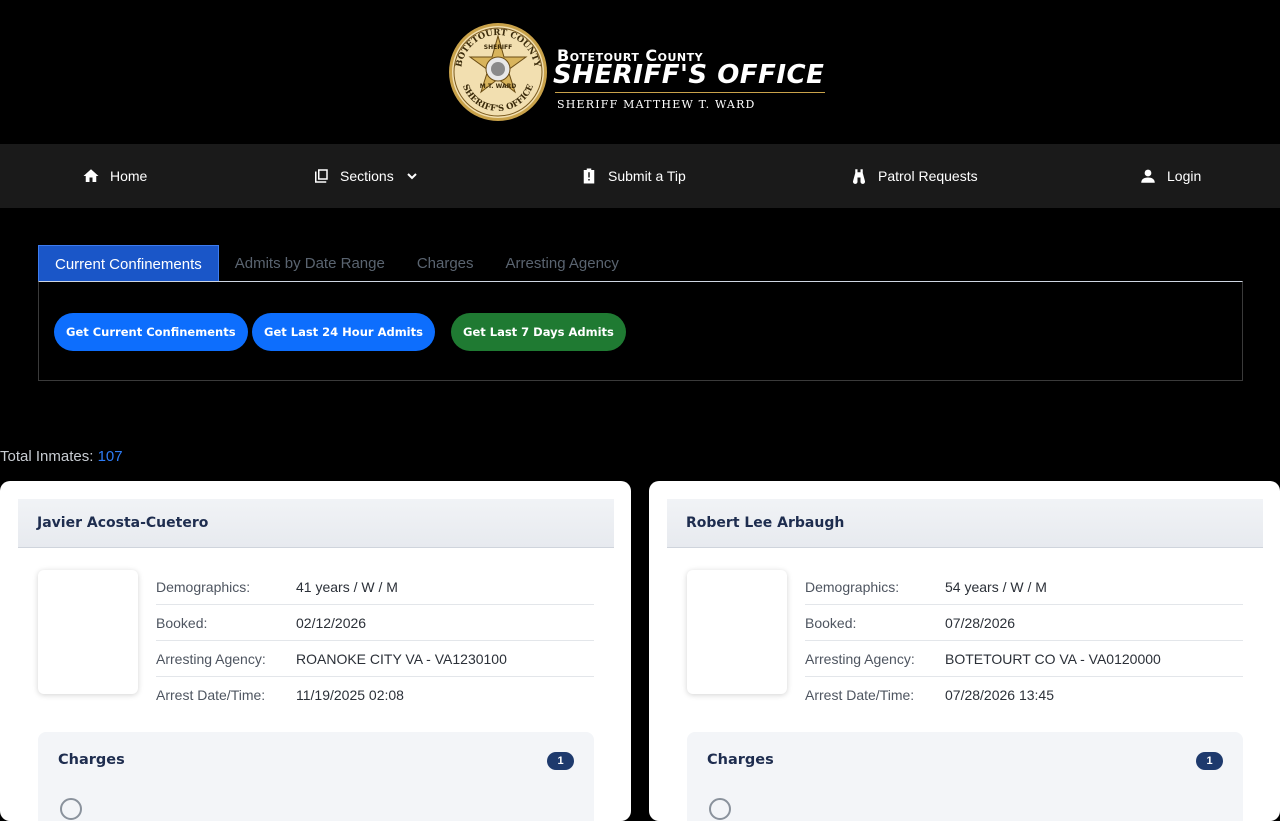 This screenshot has width=1280, height=821. I want to click on agency-value: BOTETOURT CO VA - VA0120000, so click(1053, 658).